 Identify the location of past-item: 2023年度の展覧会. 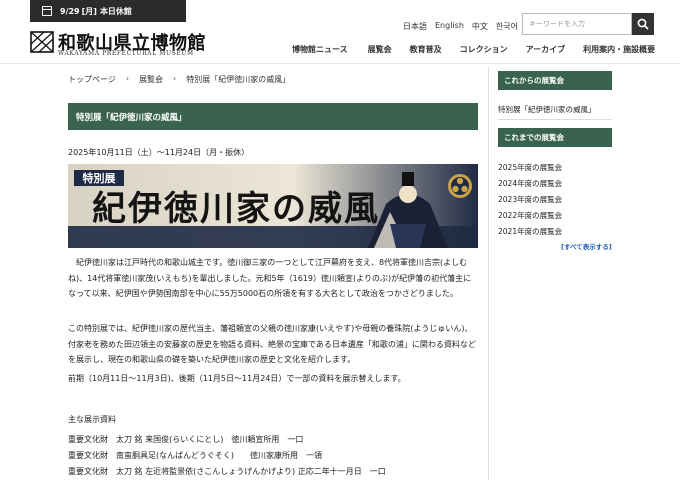
(530, 199).